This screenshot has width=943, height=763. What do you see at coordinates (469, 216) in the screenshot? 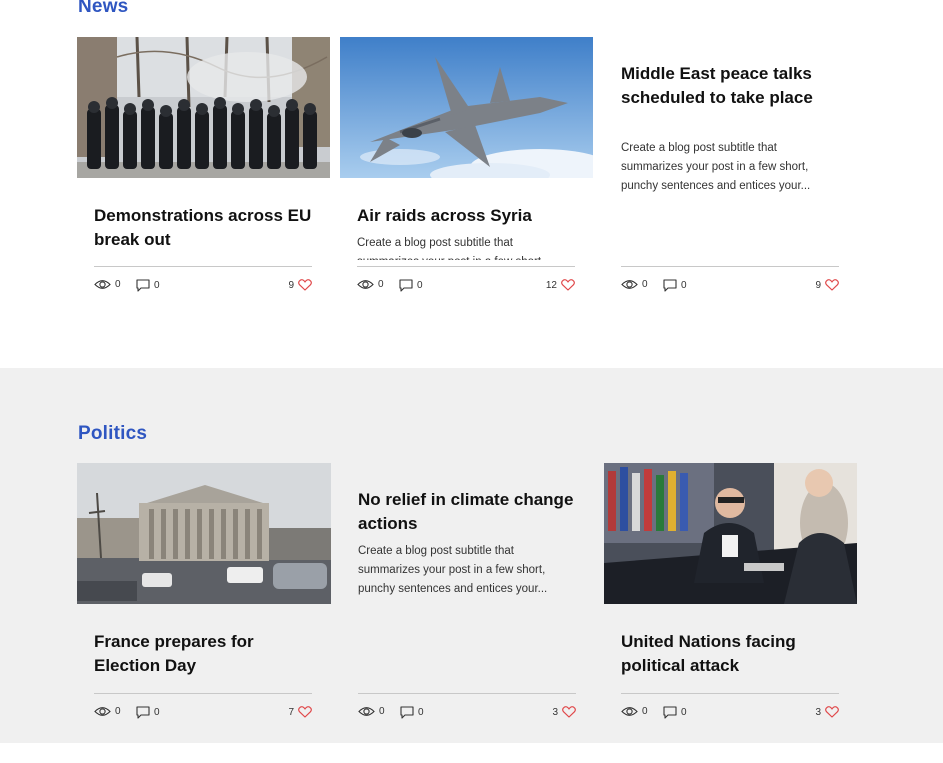
I see `post-title: Air raids across Syria` at bounding box center [469, 216].